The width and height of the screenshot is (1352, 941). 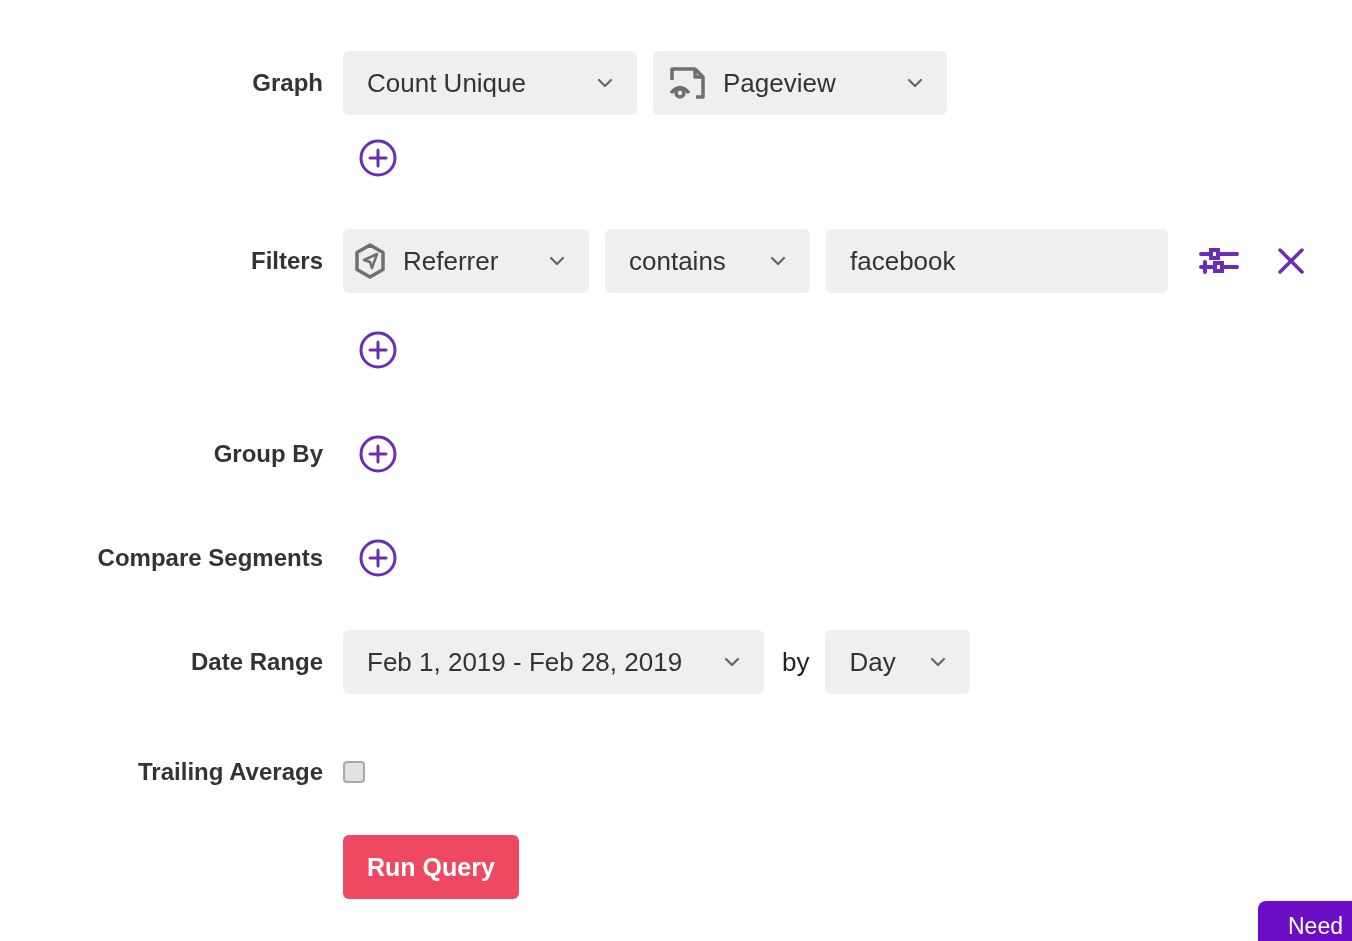 I want to click on dropdown: contains, so click(x=707, y=261).